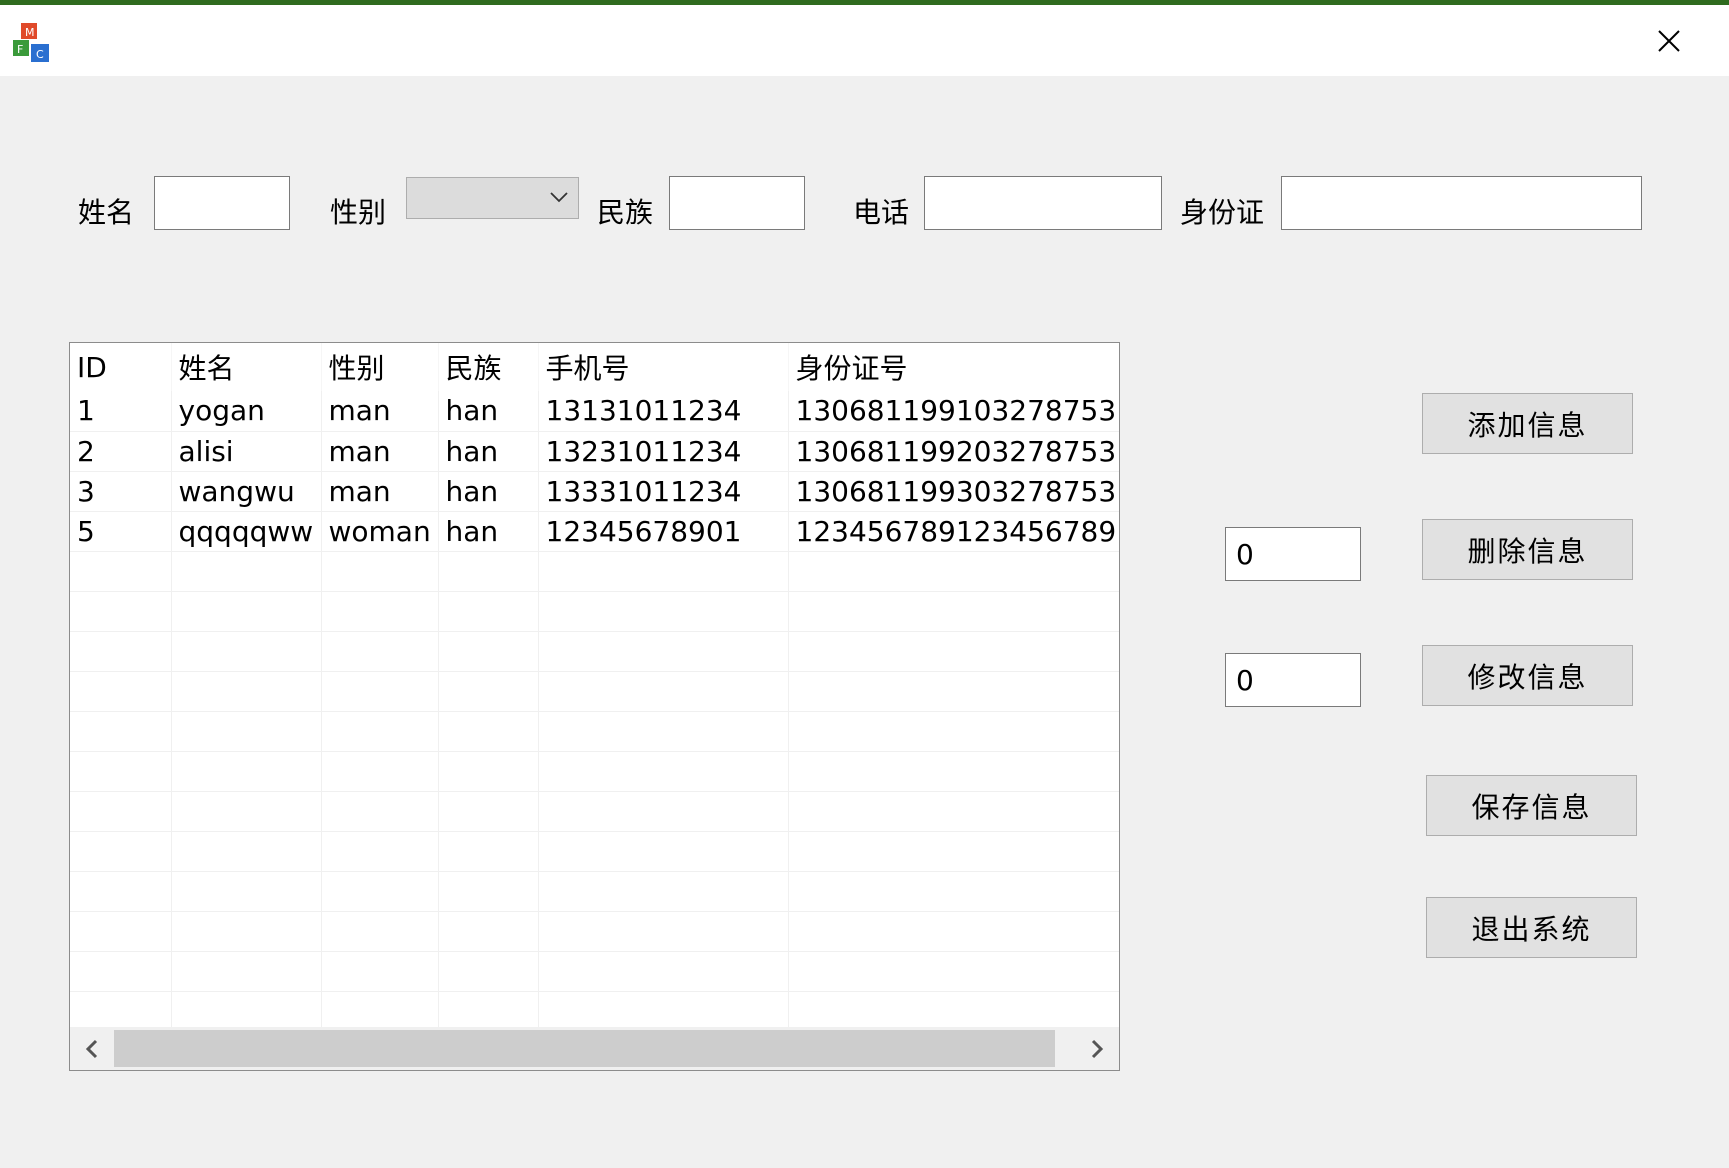  What do you see at coordinates (246, 367) in the screenshot?
I see `column-header: 姓名` at bounding box center [246, 367].